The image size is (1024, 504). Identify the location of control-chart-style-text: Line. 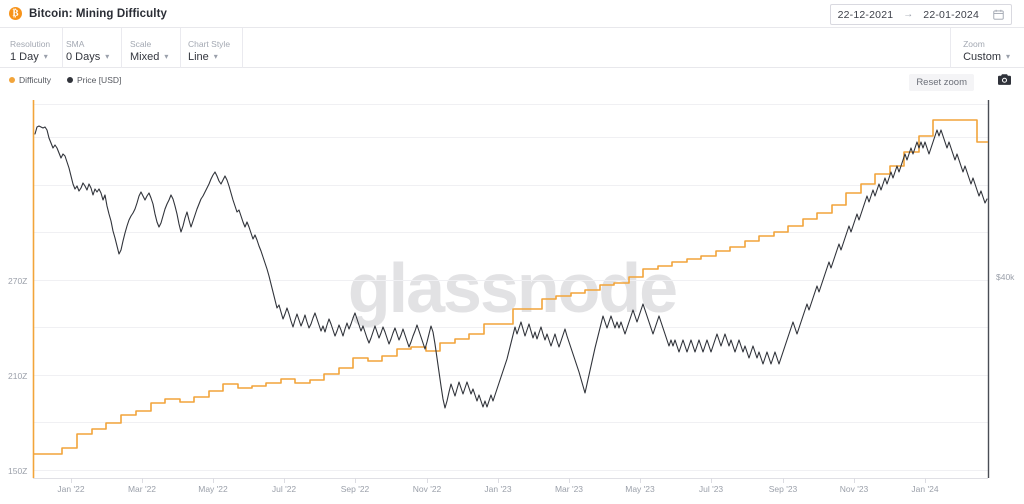
(198, 56).